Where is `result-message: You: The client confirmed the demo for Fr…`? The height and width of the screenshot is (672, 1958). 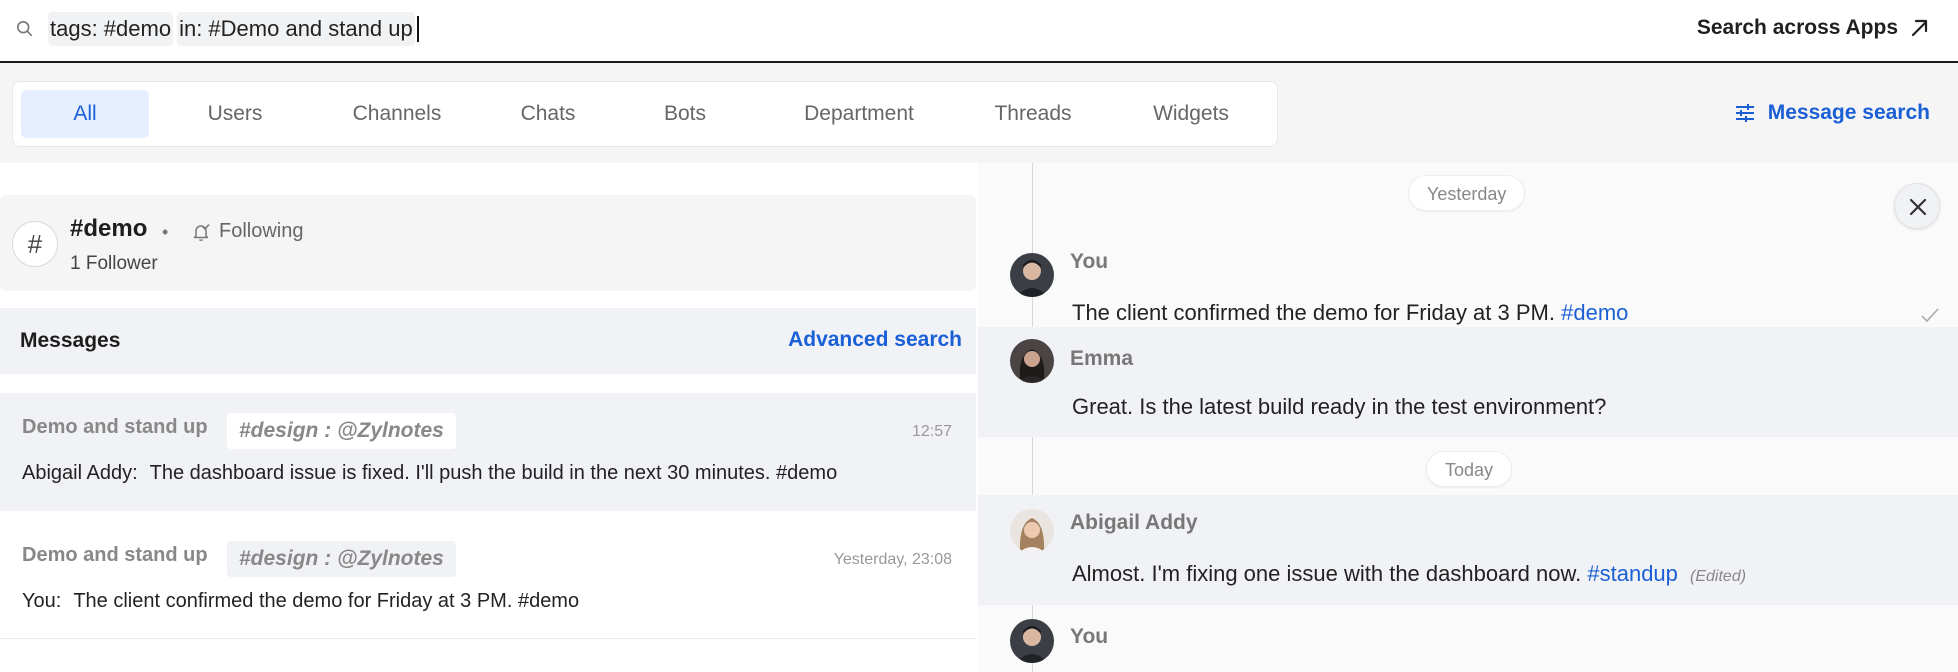 result-message: You: The client confirmed the demo for Fr… is located at coordinates (300, 601).